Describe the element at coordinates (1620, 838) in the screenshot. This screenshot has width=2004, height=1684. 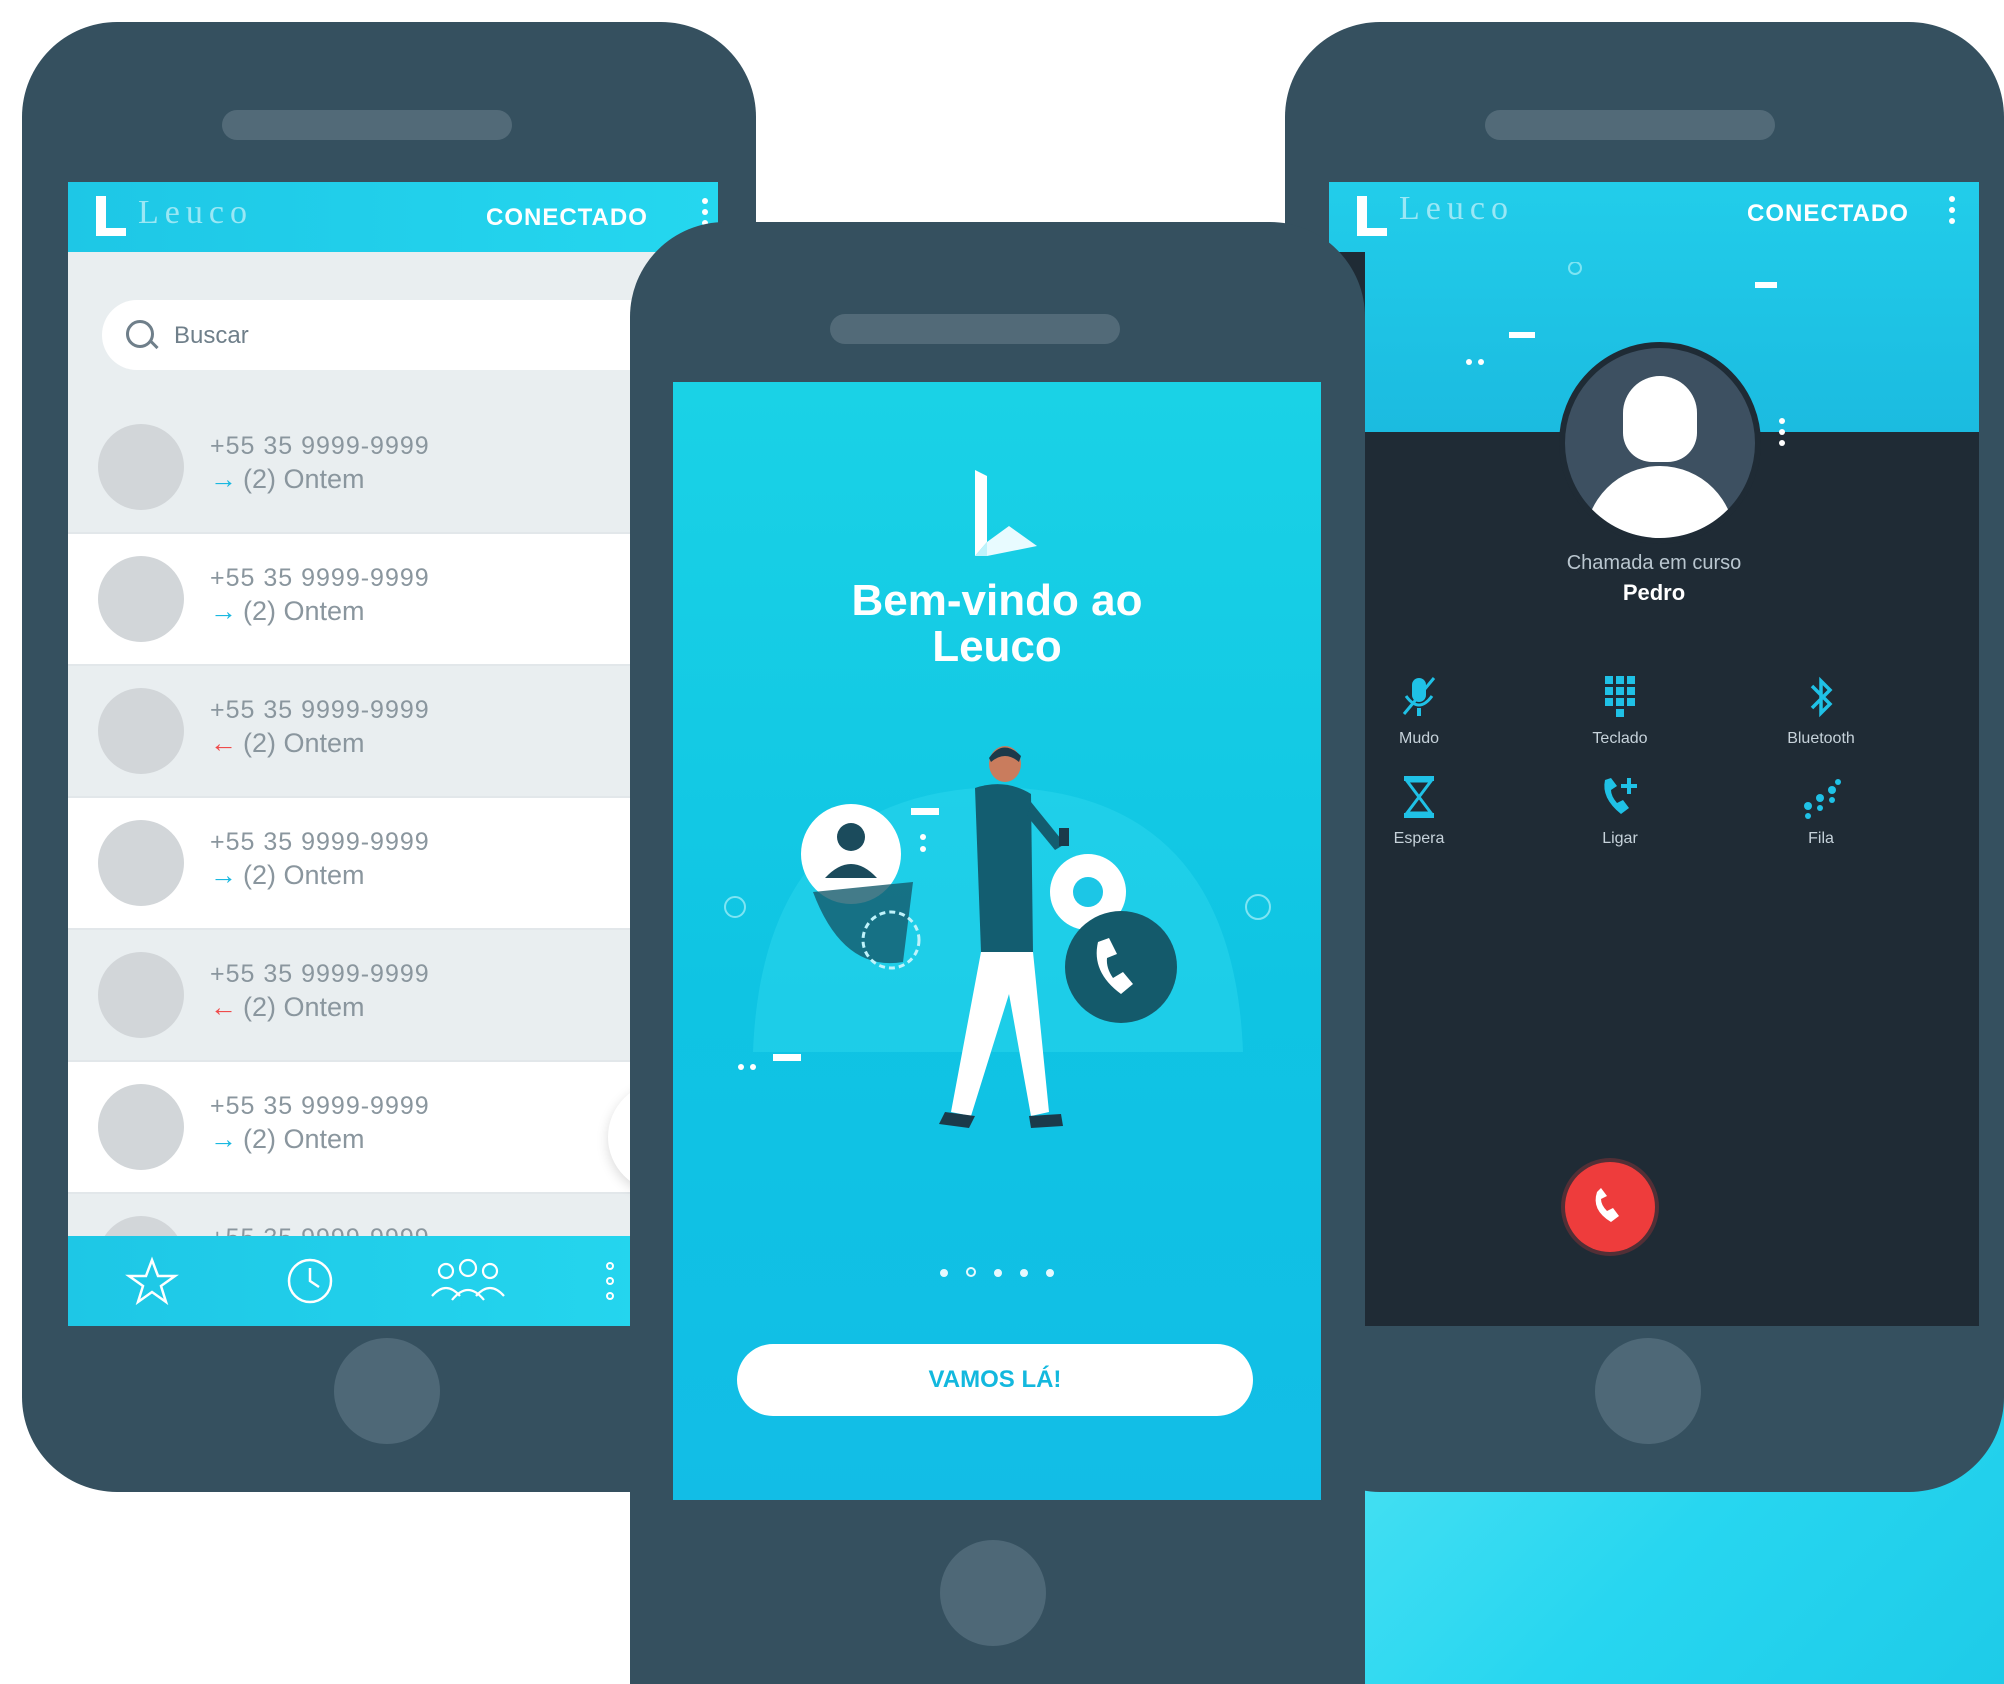
I see `control-label: Ligar` at that location.